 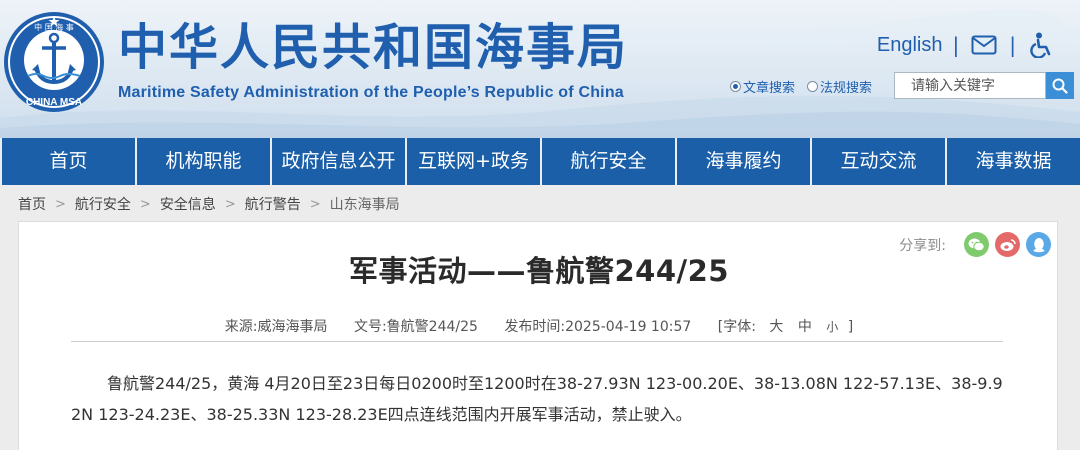 What do you see at coordinates (832, 327) in the screenshot?
I see `font-size-small-button: 小` at bounding box center [832, 327].